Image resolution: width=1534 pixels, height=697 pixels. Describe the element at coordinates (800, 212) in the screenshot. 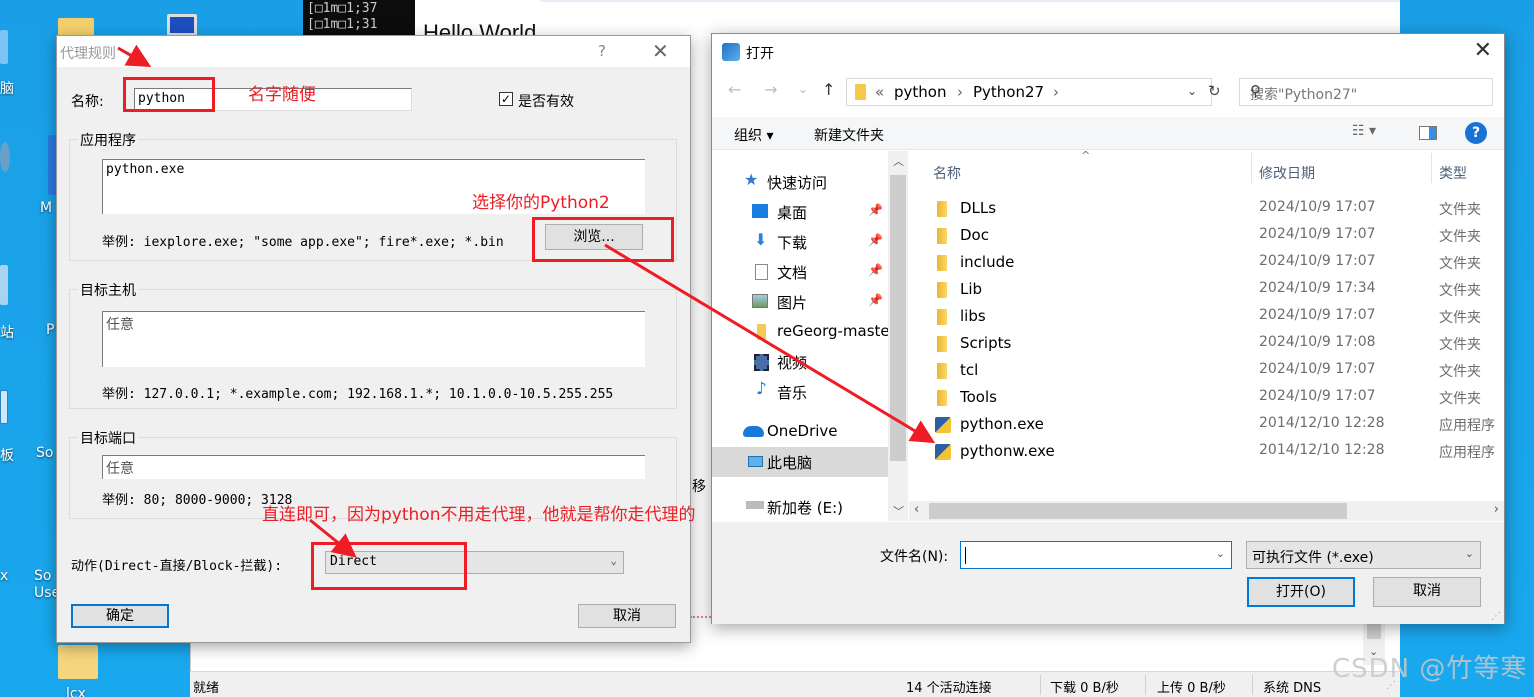

I see `nav-item-desktop: 桌面 📌` at that location.